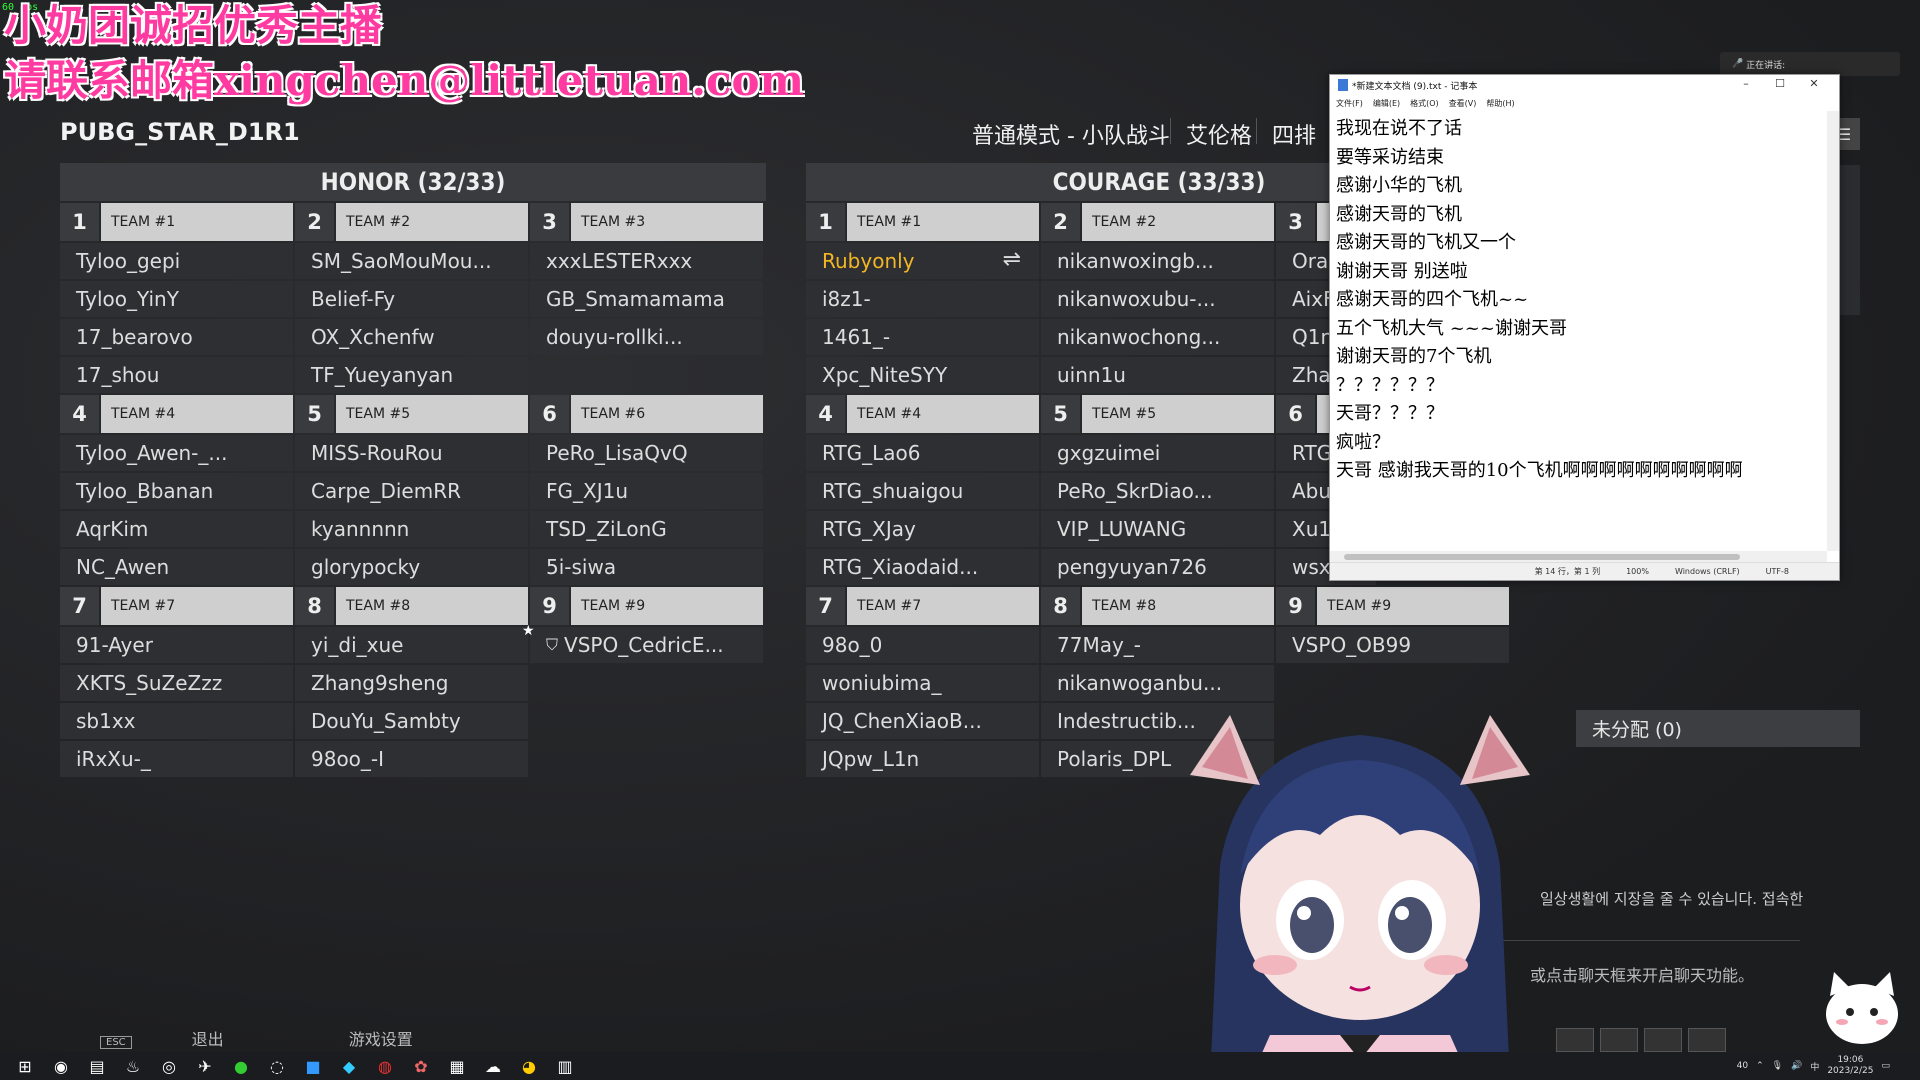 The width and height of the screenshot is (1920, 1080). Describe the element at coordinates (411, 606) in the screenshot. I see `team-header: 8 TEAM #8` at that location.